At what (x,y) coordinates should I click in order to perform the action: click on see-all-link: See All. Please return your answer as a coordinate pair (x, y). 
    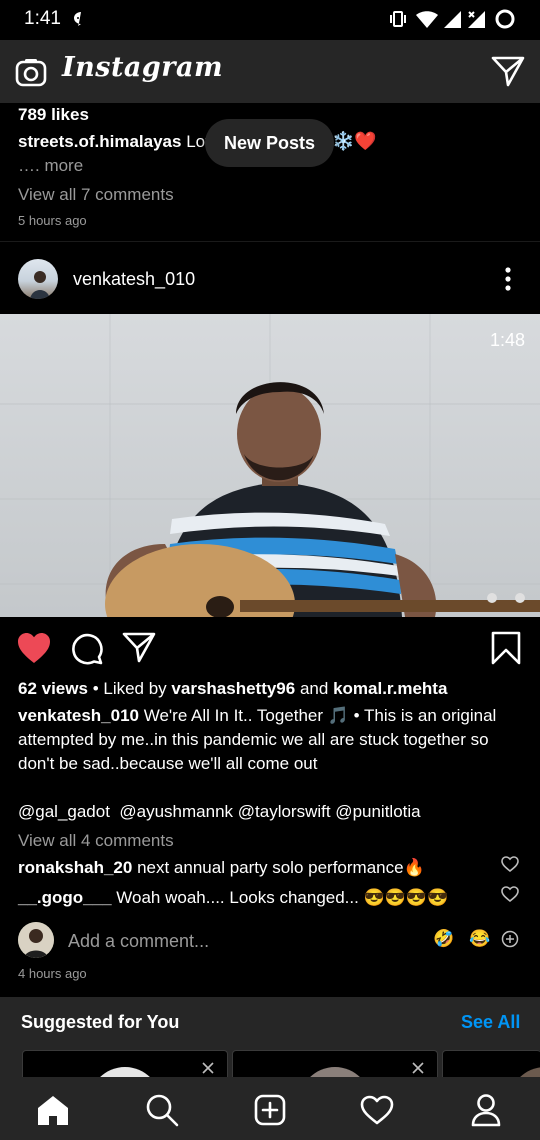
    Looking at the image, I should click on (490, 1022).